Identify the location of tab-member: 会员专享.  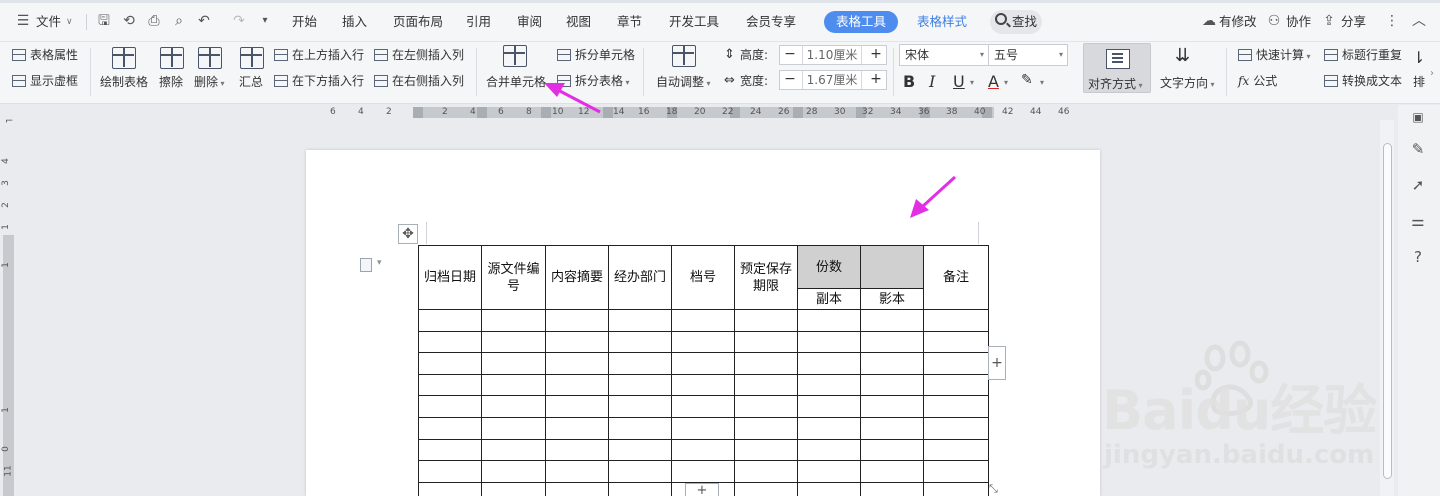
(771, 22).